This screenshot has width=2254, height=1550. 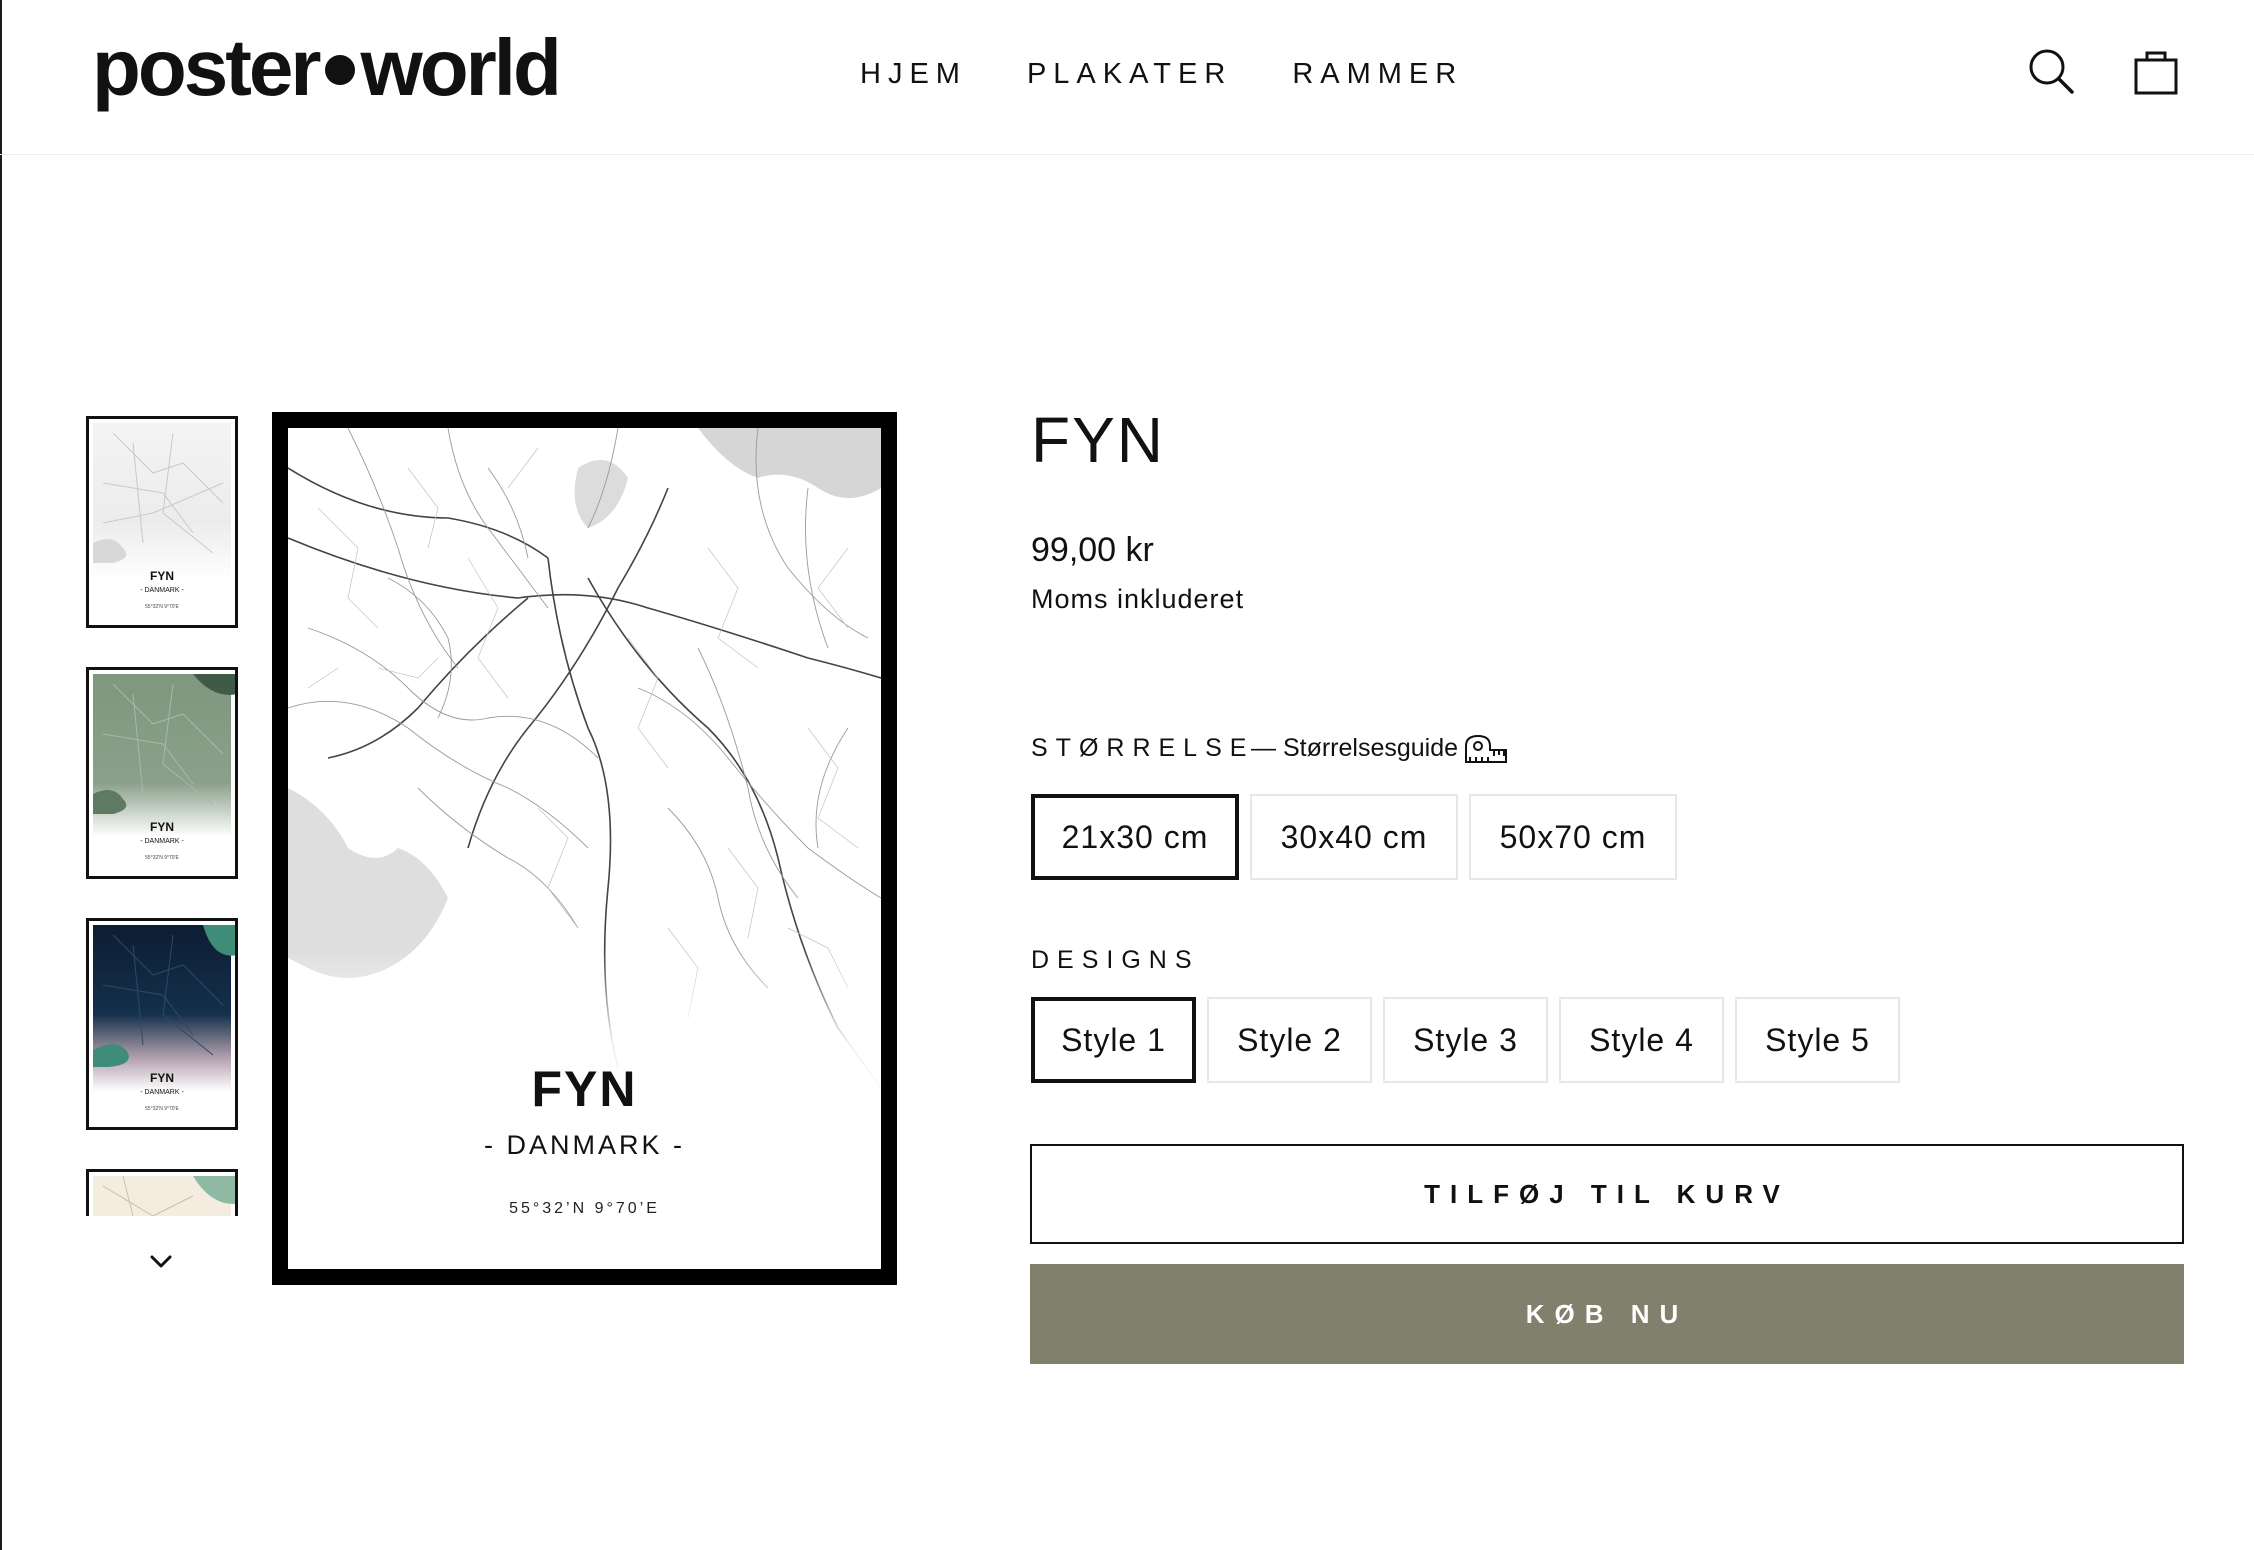 I want to click on vat-note: Moms inkluderet, so click(x=1138, y=599).